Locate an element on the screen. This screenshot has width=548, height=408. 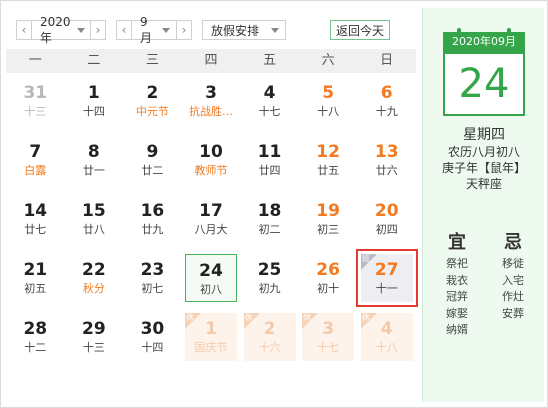
day-number: 26 is located at coordinates (328, 270).